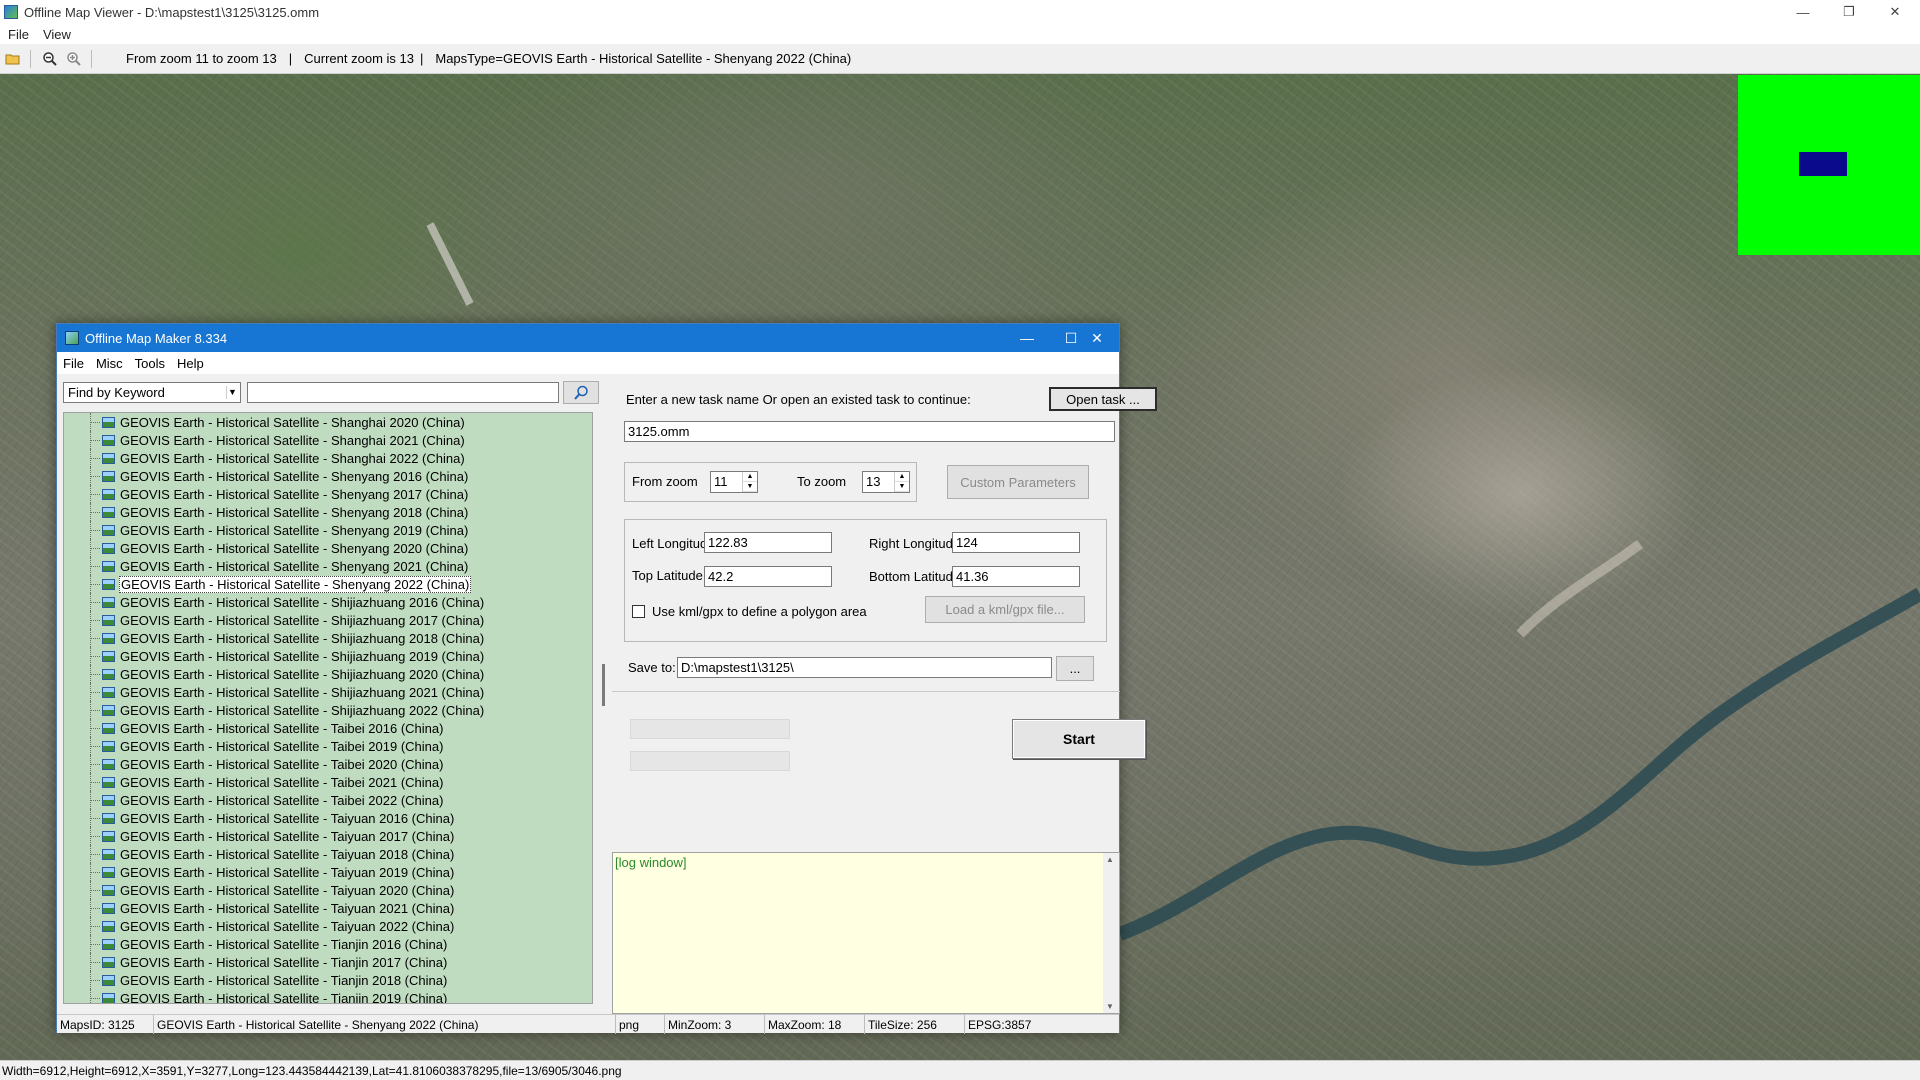 The height and width of the screenshot is (1080, 1920). What do you see at coordinates (1110, 1006) in the screenshot?
I see `scroll-down-icon: ▼` at bounding box center [1110, 1006].